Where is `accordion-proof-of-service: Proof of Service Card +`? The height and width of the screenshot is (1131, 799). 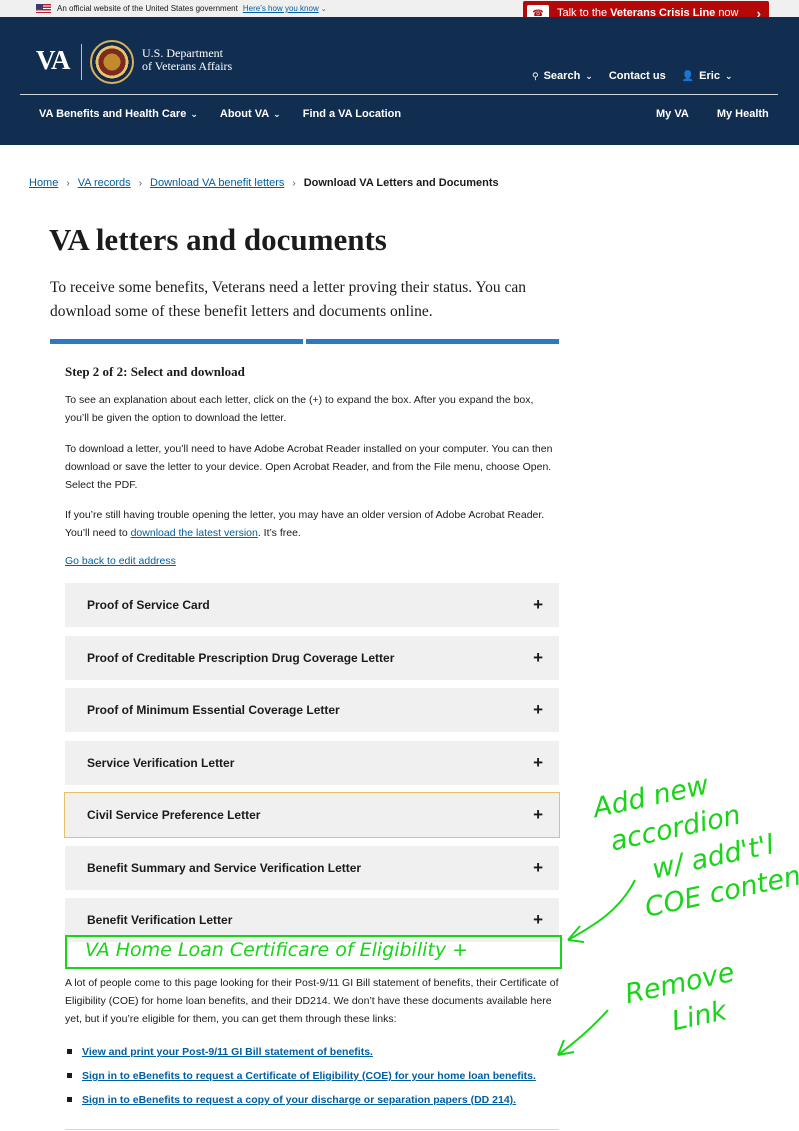 accordion-proof-of-service: Proof of Service Card + is located at coordinates (312, 605).